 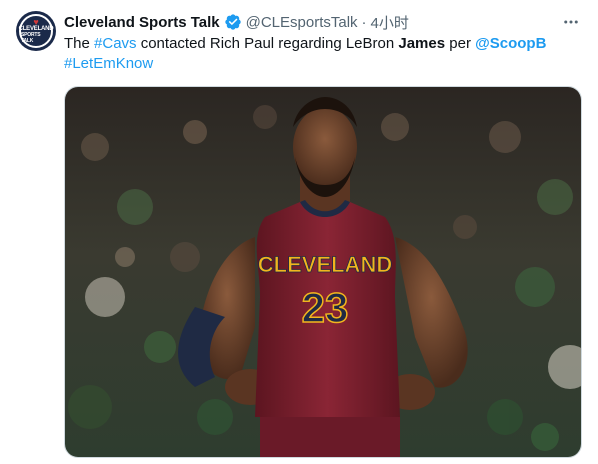 I want to click on tweet-text-part: per, so click(x=460, y=43).